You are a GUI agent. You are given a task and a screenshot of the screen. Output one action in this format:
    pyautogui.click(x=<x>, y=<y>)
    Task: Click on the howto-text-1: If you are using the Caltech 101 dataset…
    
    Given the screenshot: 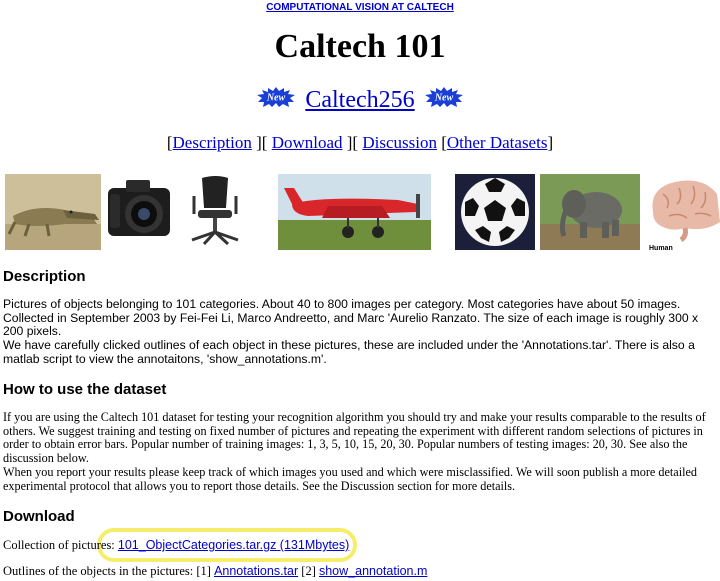 What is the action you would take?
    pyautogui.click(x=354, y=437)
    